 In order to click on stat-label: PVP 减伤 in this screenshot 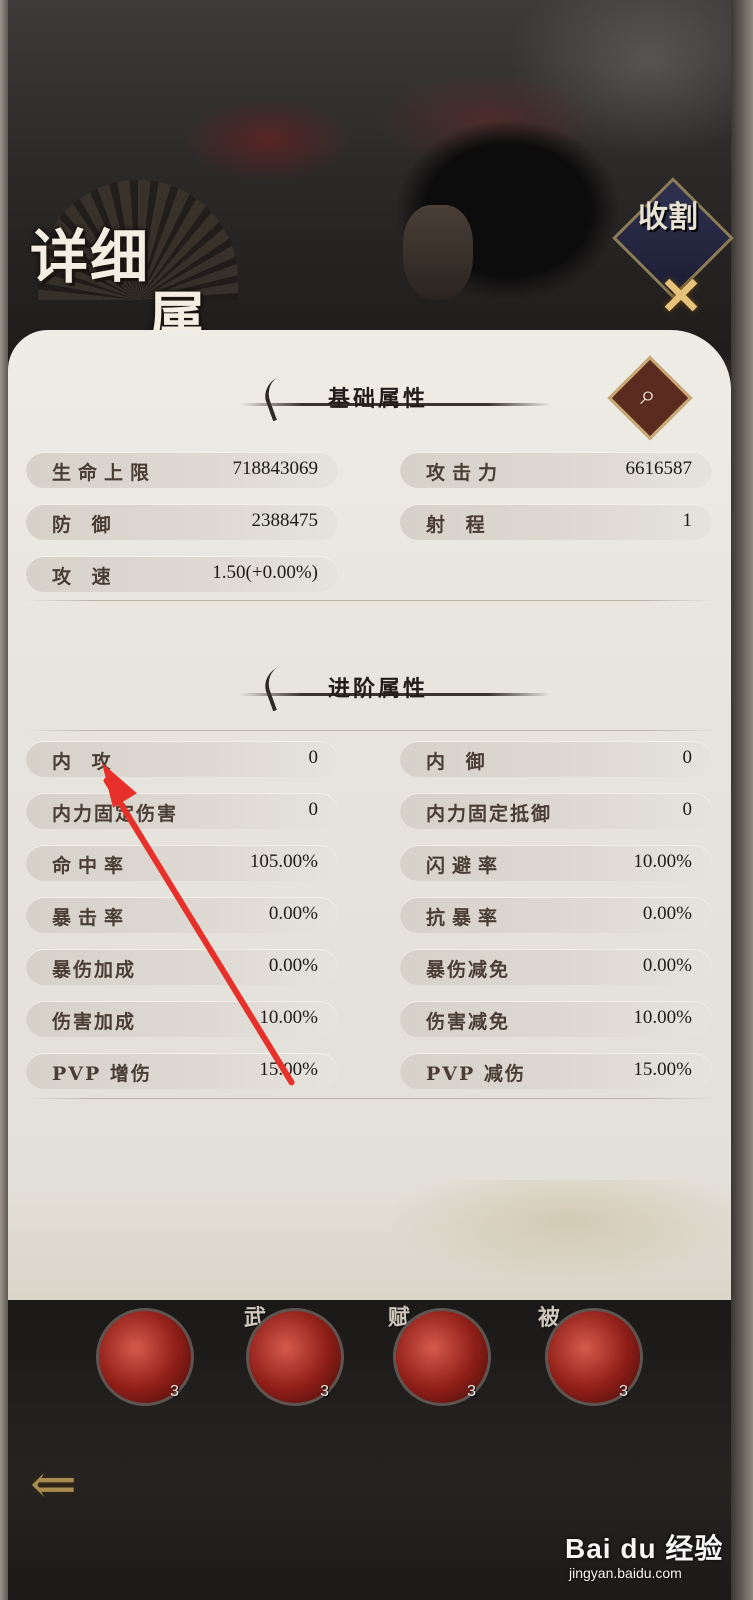, I will do `click(476, 1074)`.